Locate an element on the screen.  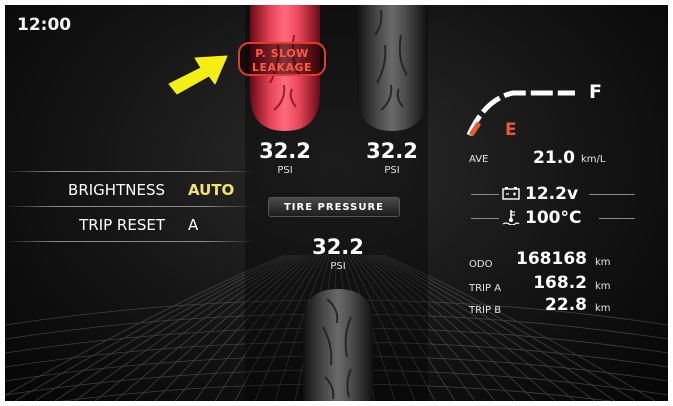
slow-leakage-warning-badge: P. SLOW LEAKAGE is located at coordinates (282, 59).